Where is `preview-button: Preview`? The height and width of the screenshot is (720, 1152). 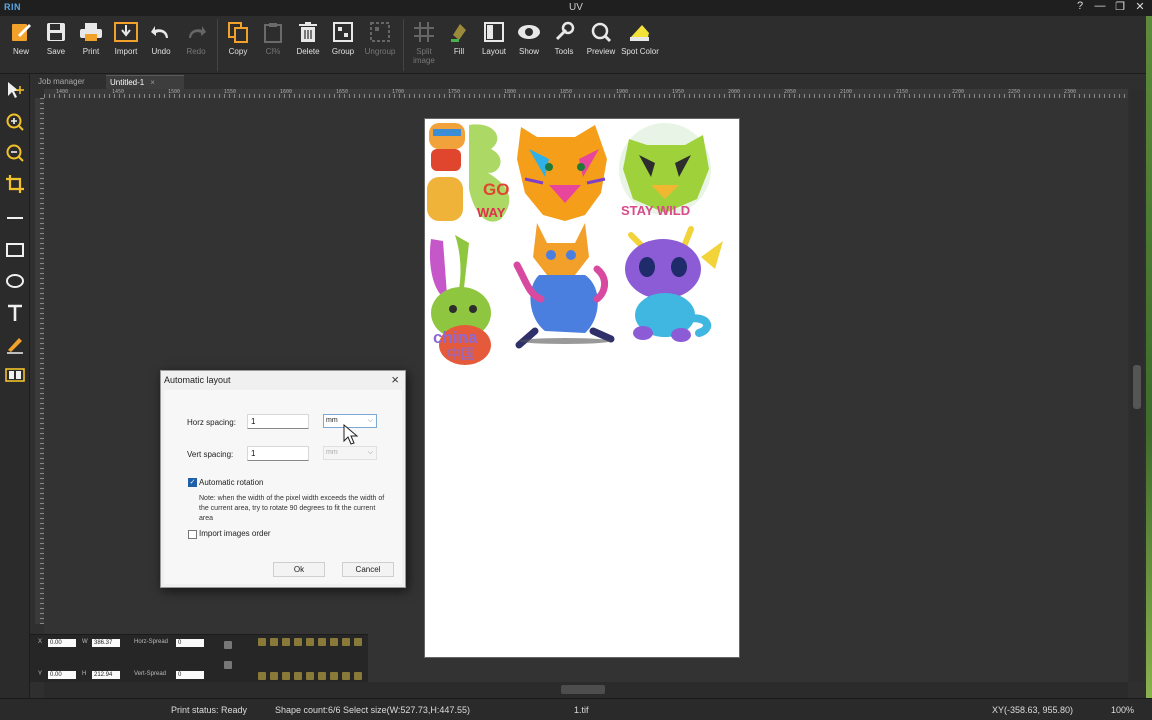 preview-button: Preview is located at coordinates (601, 44).